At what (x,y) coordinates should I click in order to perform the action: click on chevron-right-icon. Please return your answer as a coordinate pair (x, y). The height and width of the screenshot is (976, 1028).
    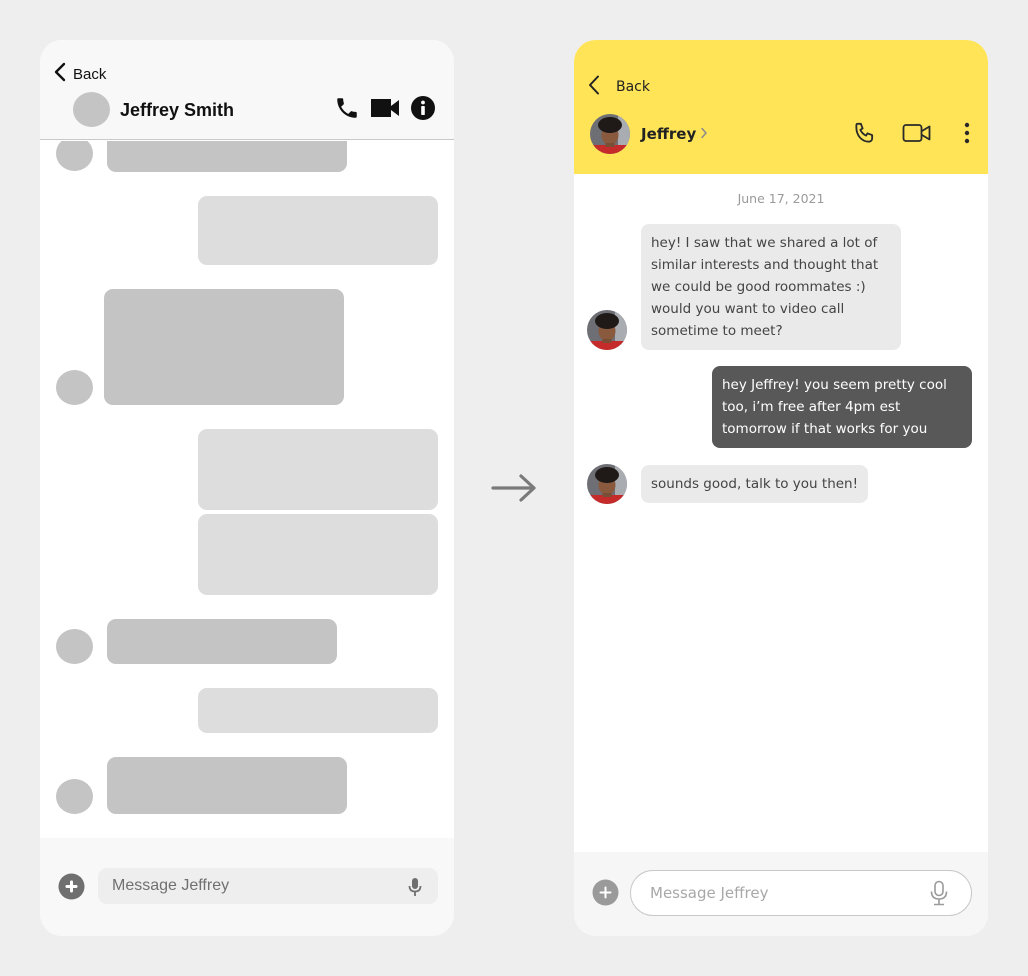
    Looking at the image, I should click on (704, 133).